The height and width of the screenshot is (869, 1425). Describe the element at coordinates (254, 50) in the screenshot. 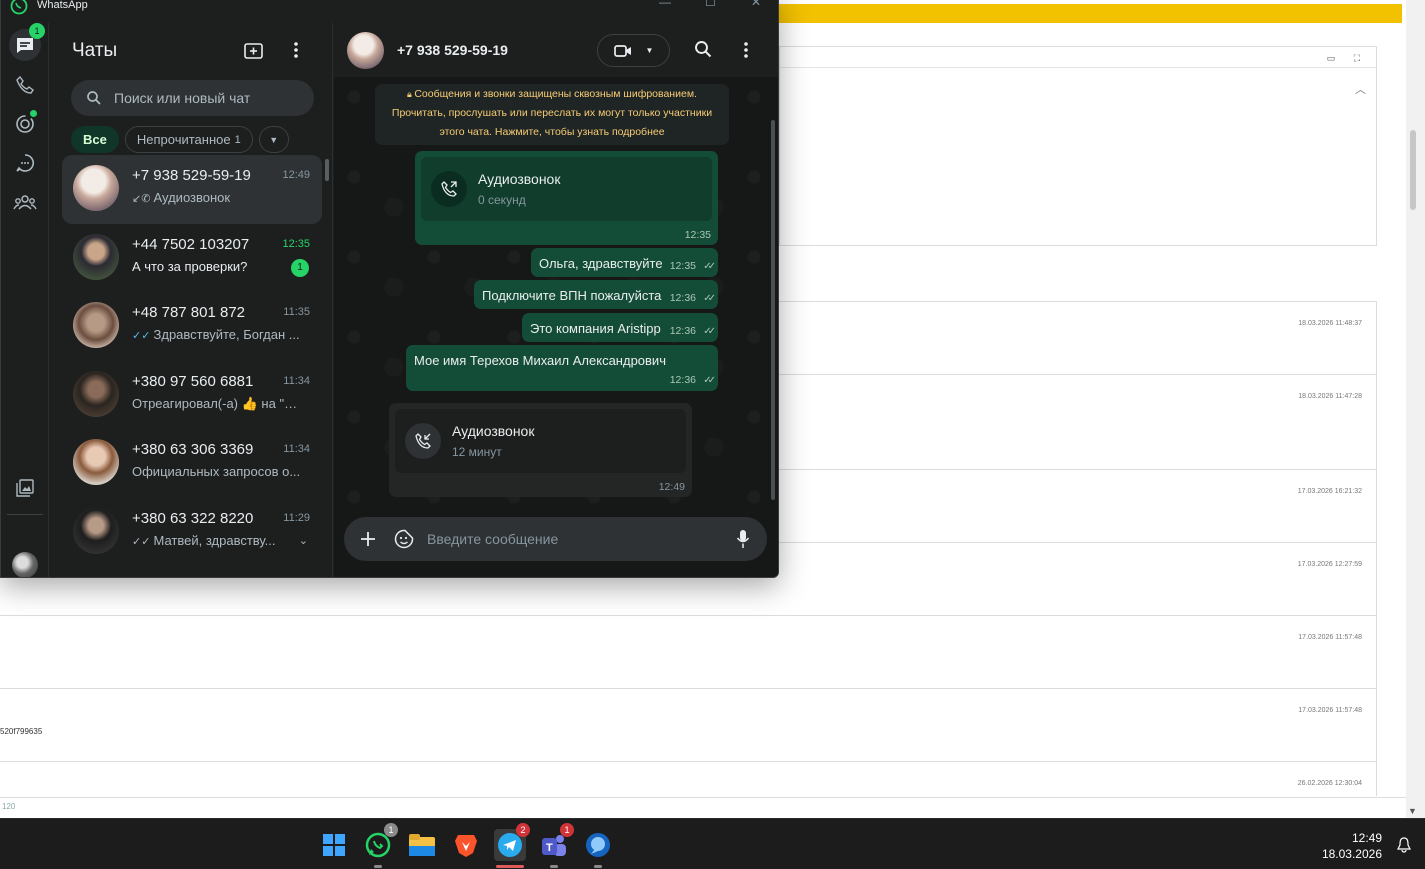

I see `new-chat-icon` at that location.